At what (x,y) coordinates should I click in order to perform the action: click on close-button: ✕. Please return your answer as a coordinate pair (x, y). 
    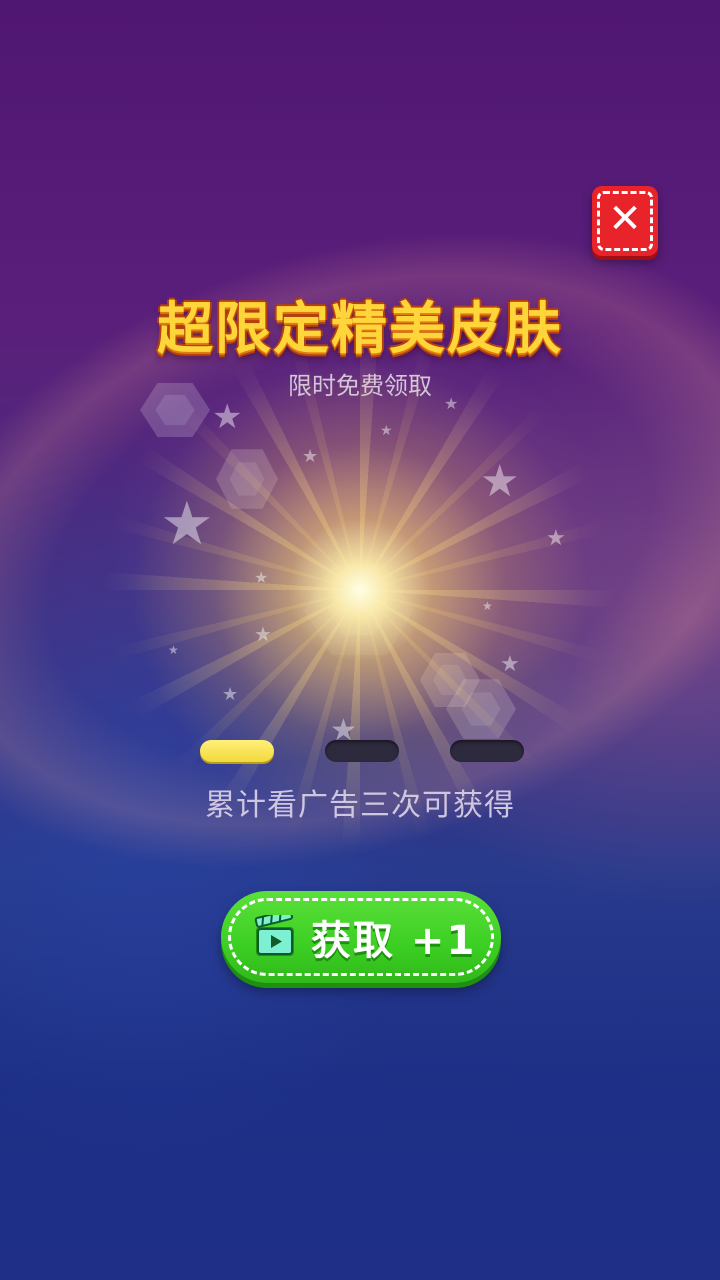
    Looking at the image, I should click on (625, 221).